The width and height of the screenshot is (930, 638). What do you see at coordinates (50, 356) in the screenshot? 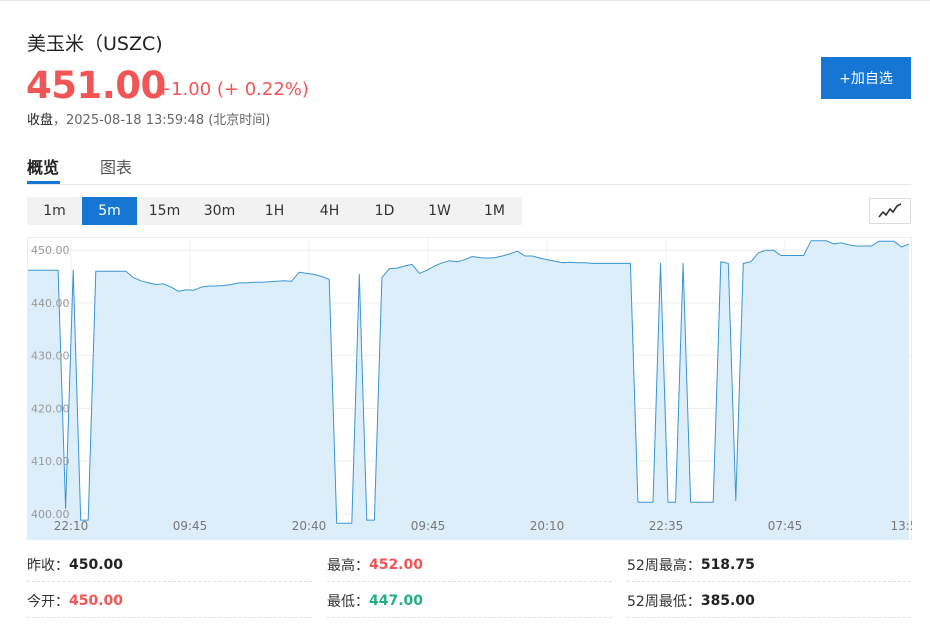
I see `y-tick-label: 430.00` at bounding box center [50, 356].